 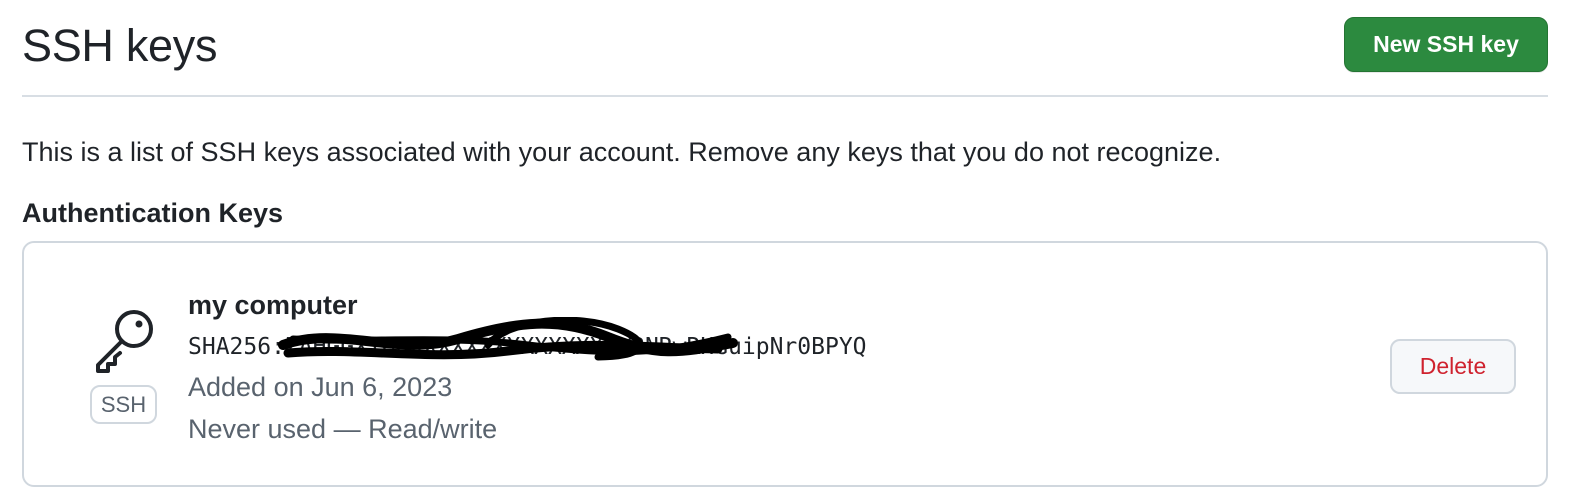 I want to click on header-divider, so click(x=785, y=96).